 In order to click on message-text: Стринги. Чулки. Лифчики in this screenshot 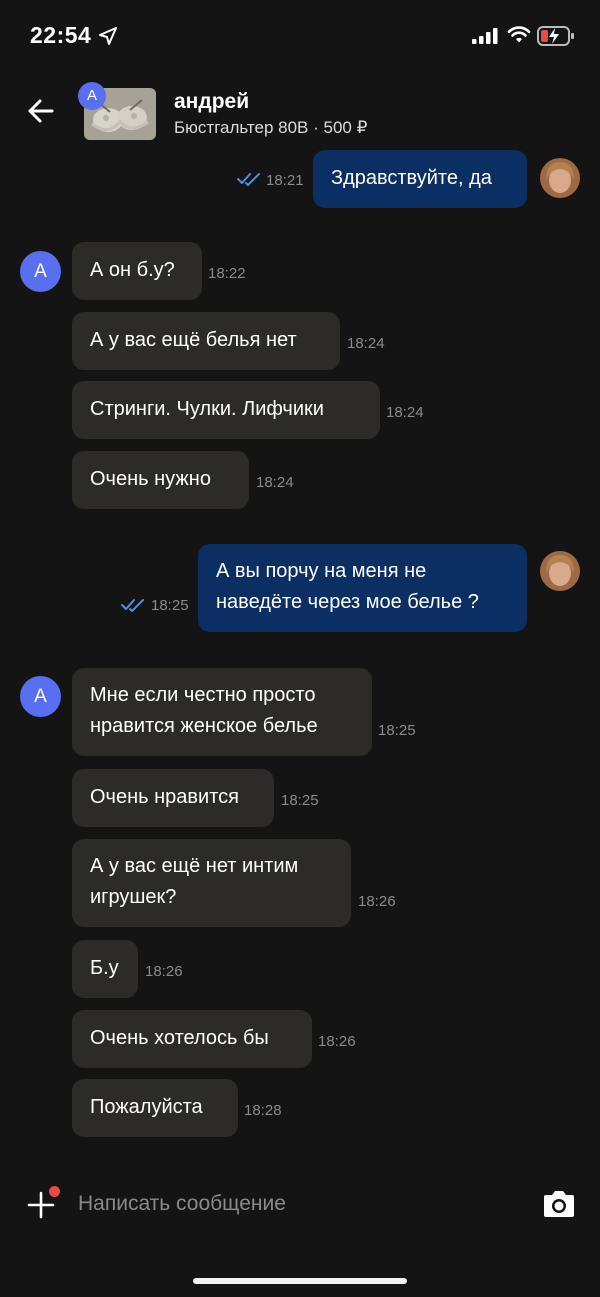, I will do `click(207, 409)`.